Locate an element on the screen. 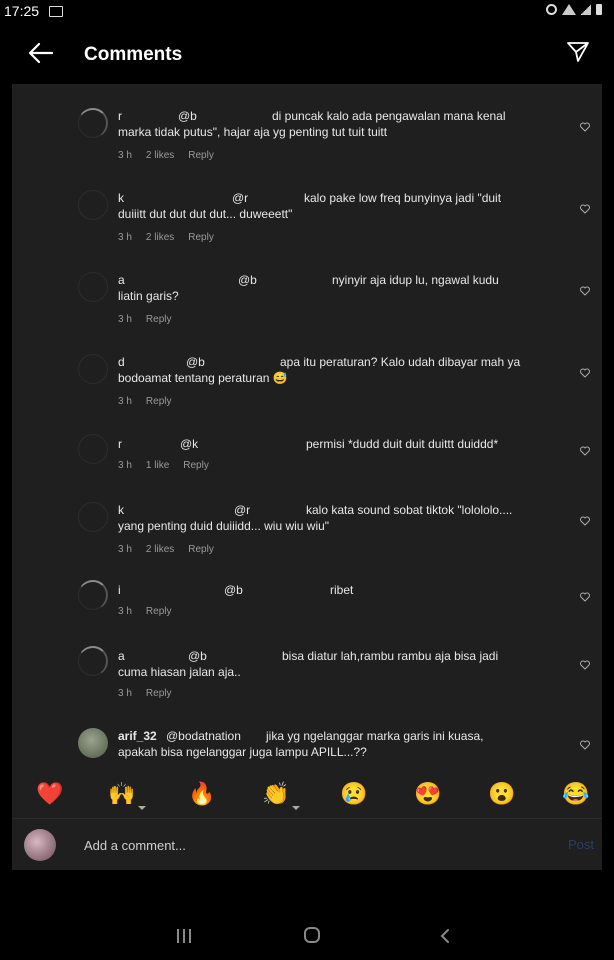 The height and width of the screenshot is (960, 614). recent-apps-icon is located at coordinates (184, 936).